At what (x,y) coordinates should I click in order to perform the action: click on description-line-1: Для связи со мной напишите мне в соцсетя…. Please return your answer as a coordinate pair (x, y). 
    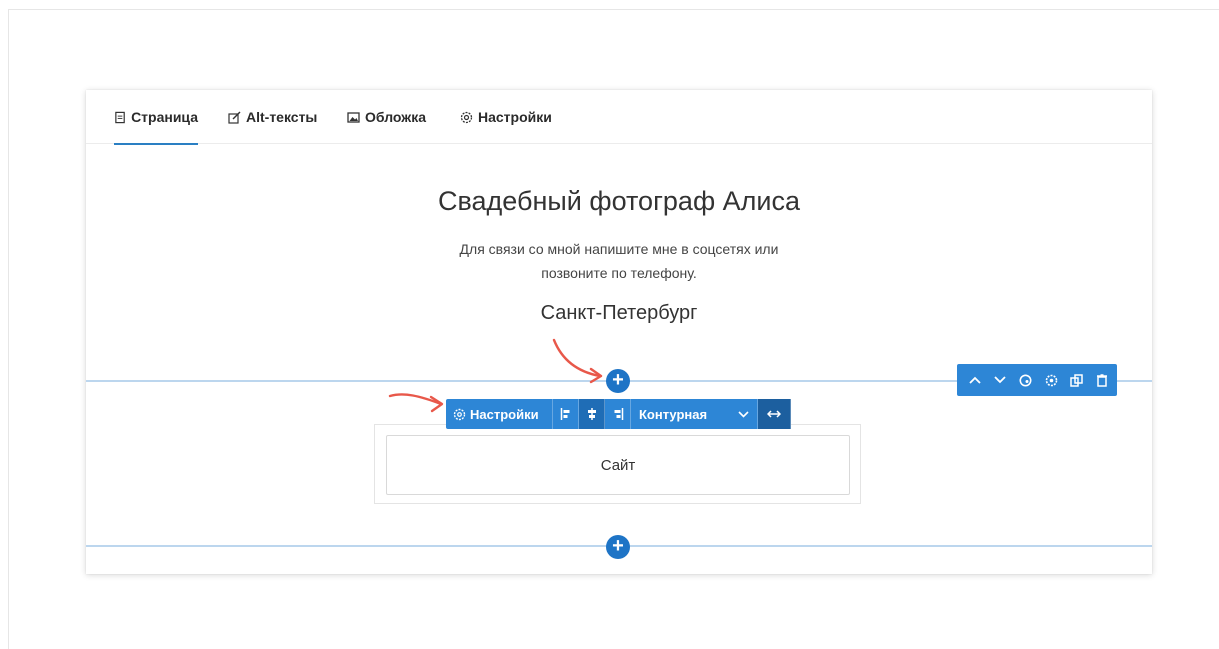
    Looking at the image, I should click on (619, 249).